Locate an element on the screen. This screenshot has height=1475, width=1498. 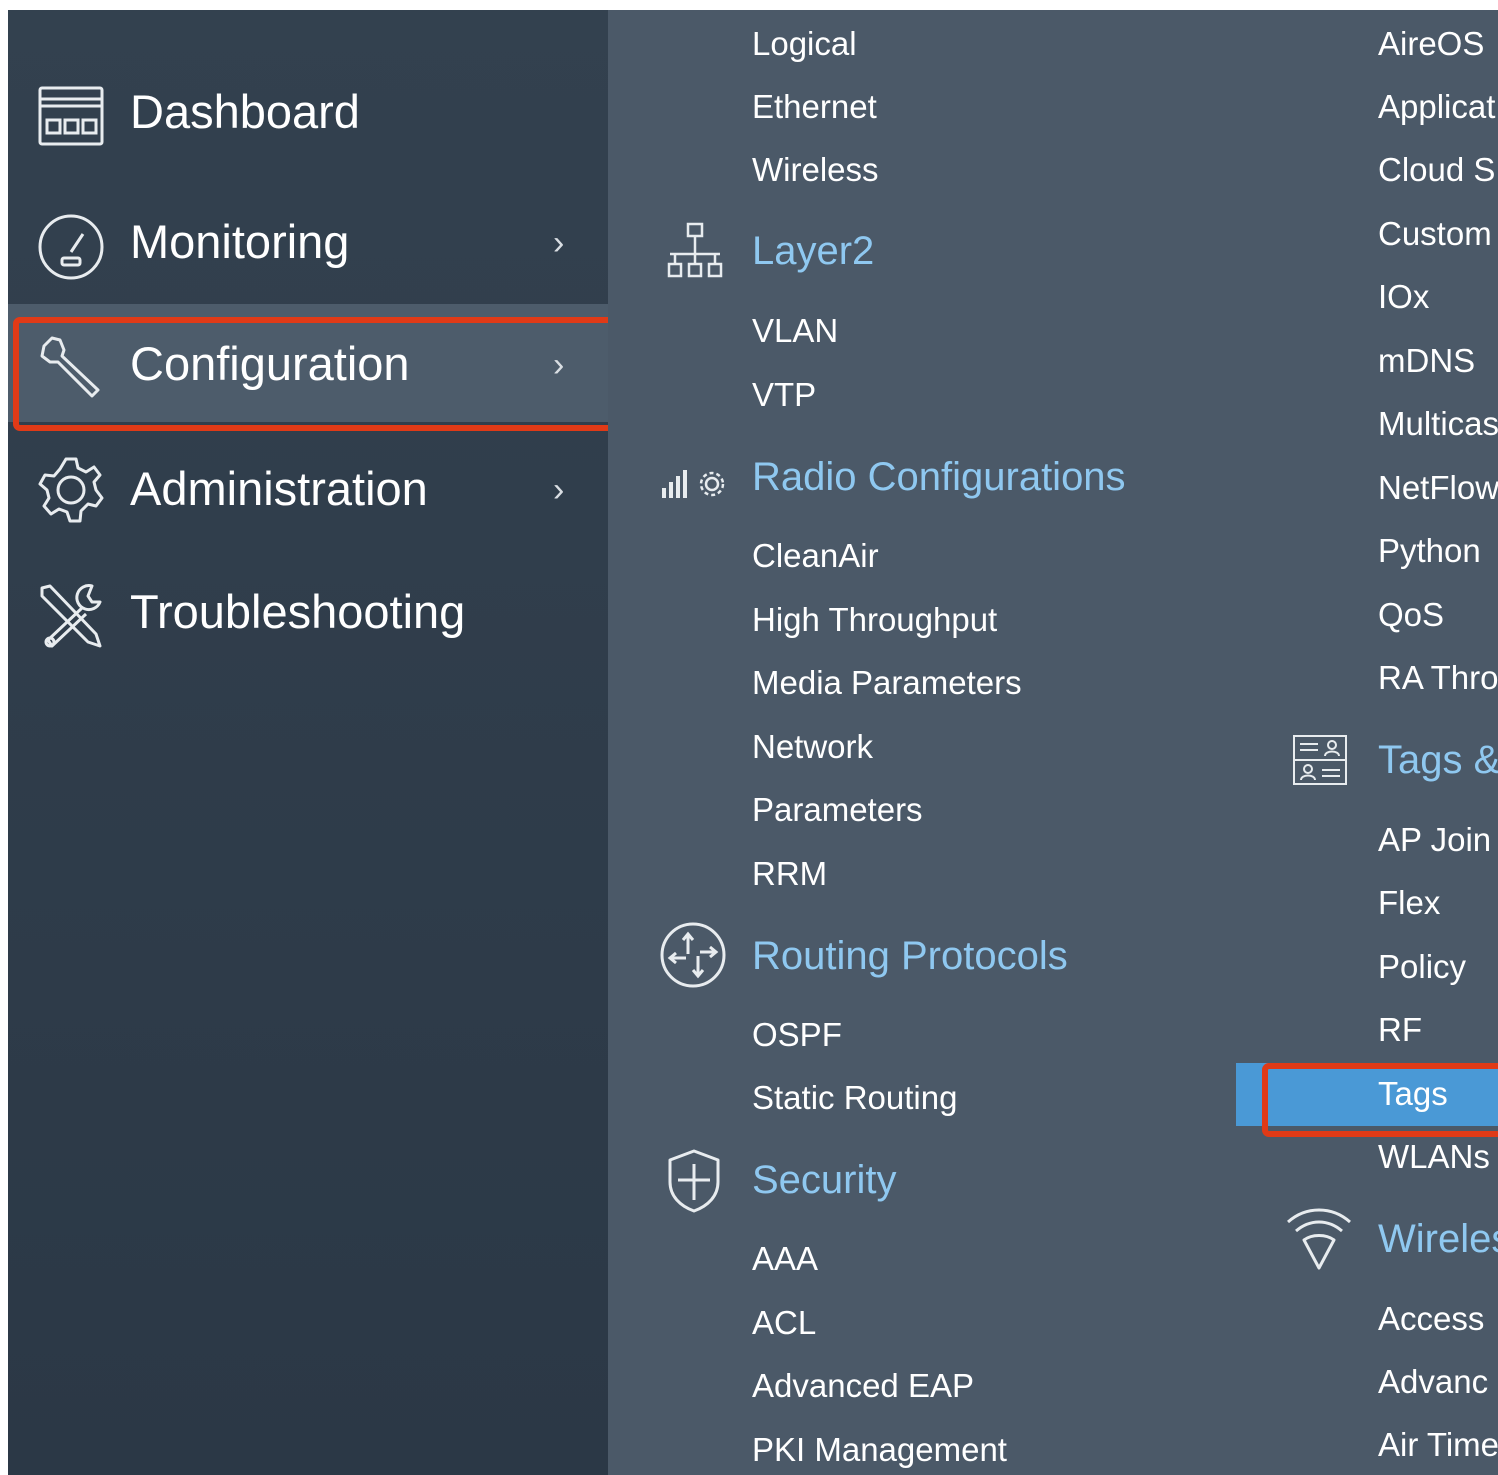
menu-item-application: Applicat is located at coordinates (1436, 107).